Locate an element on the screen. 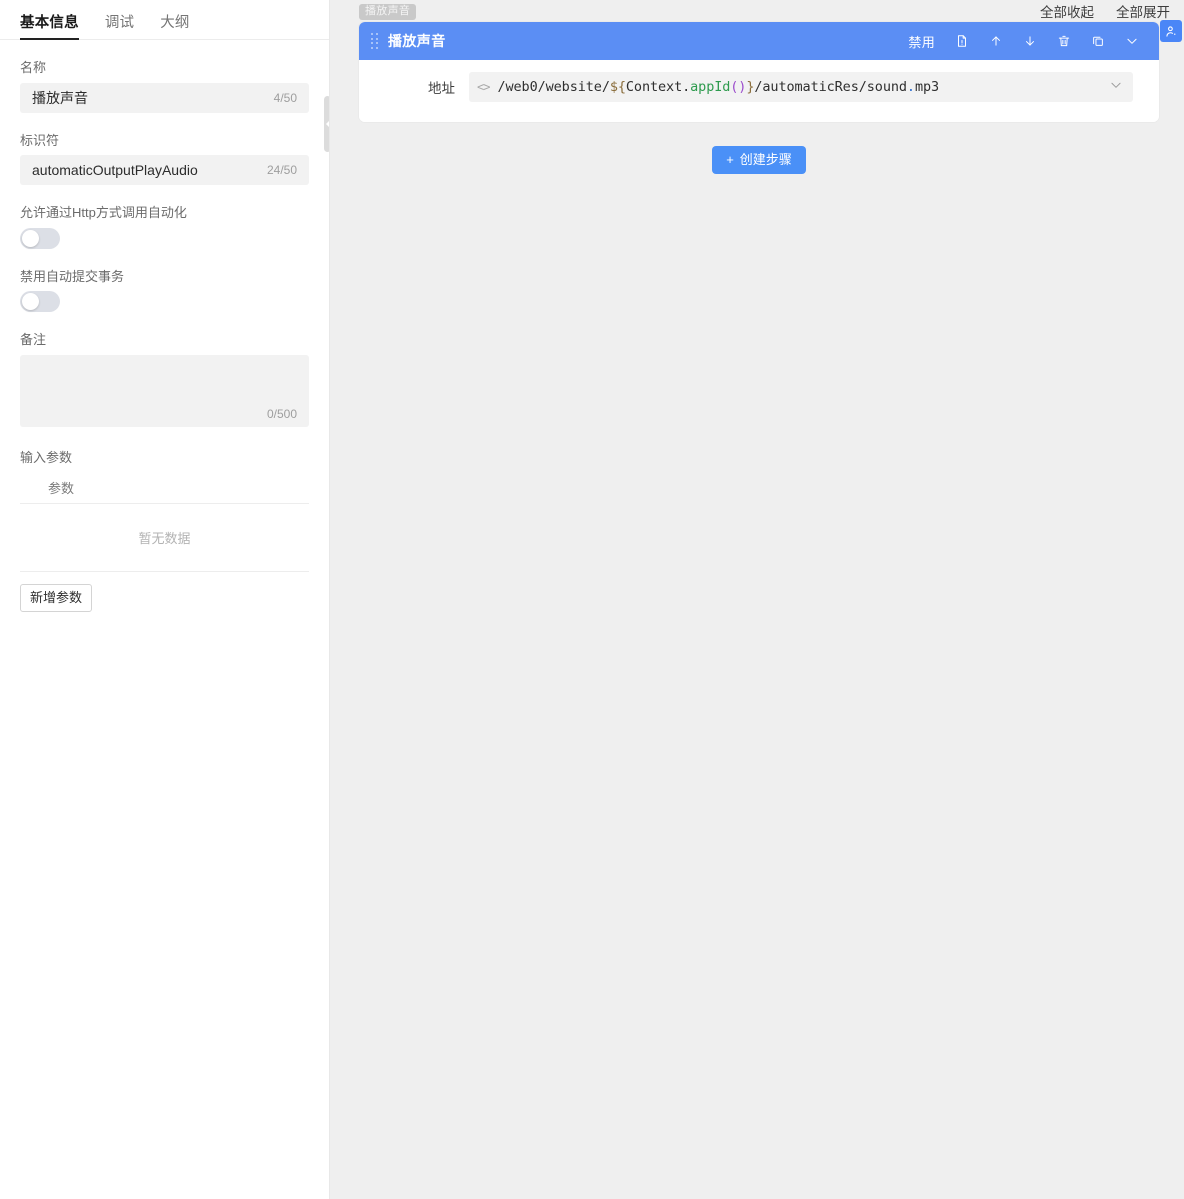 This screenshot has height=1199, width=1184. disable-autocommit-toggle is located at coordinates (40, 302).